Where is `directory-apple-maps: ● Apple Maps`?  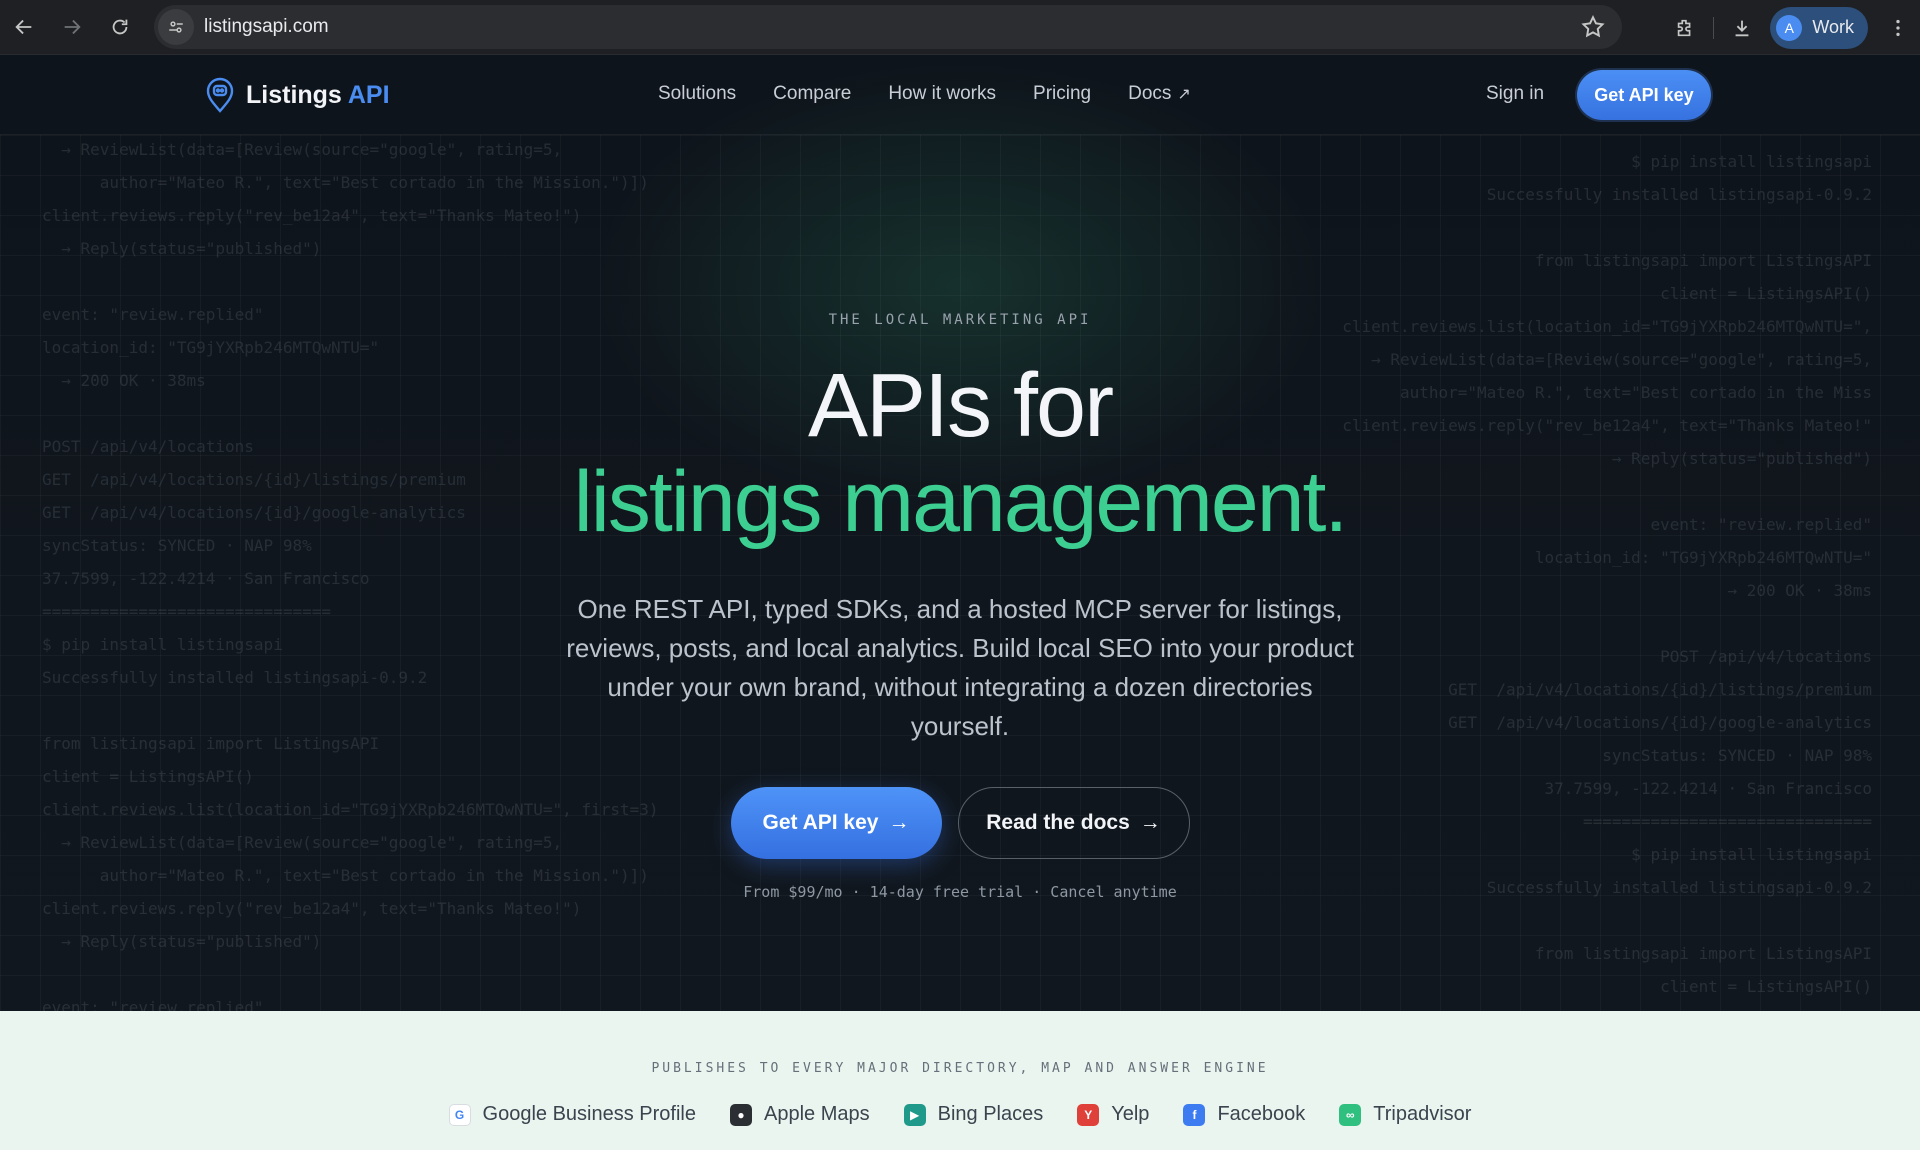 directory-apple-maps: ● Apple Maps is located at coordinates (799, 1114).